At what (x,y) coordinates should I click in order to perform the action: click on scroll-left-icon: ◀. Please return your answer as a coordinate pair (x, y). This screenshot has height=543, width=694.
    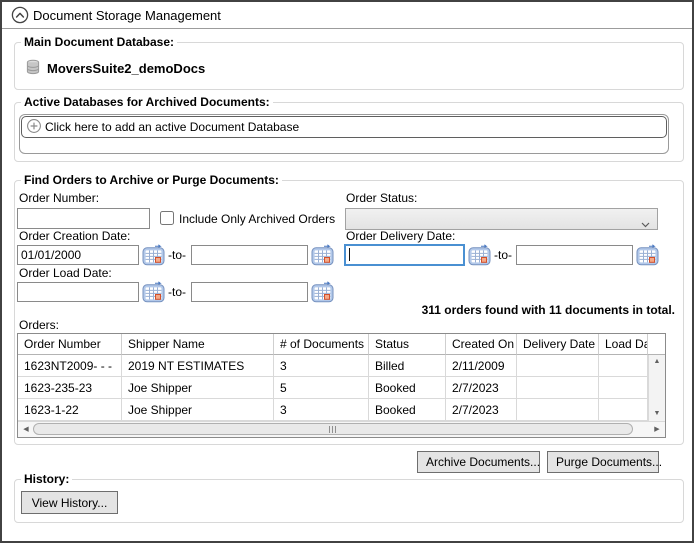
    Looking at the image, I should click on (26, 429).